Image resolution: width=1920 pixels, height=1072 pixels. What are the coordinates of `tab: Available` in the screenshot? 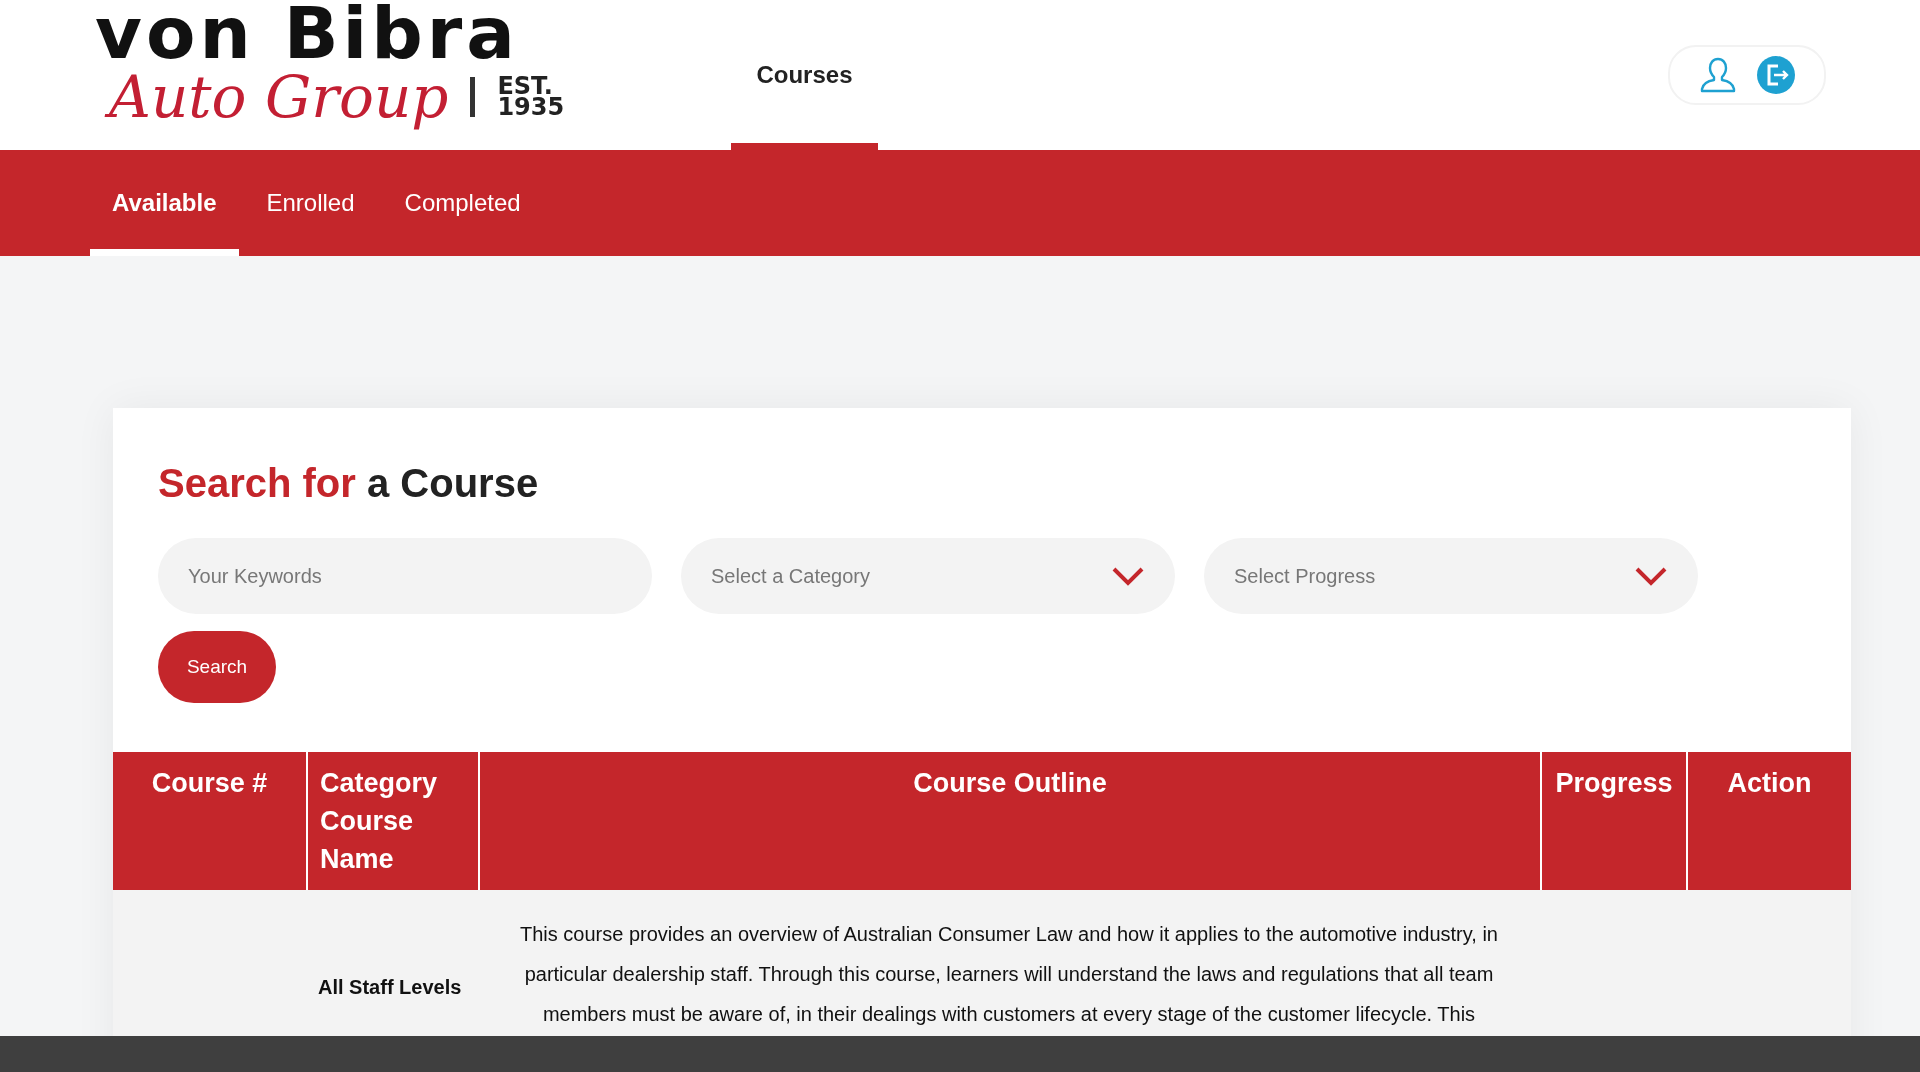 It's located at (164, 203).